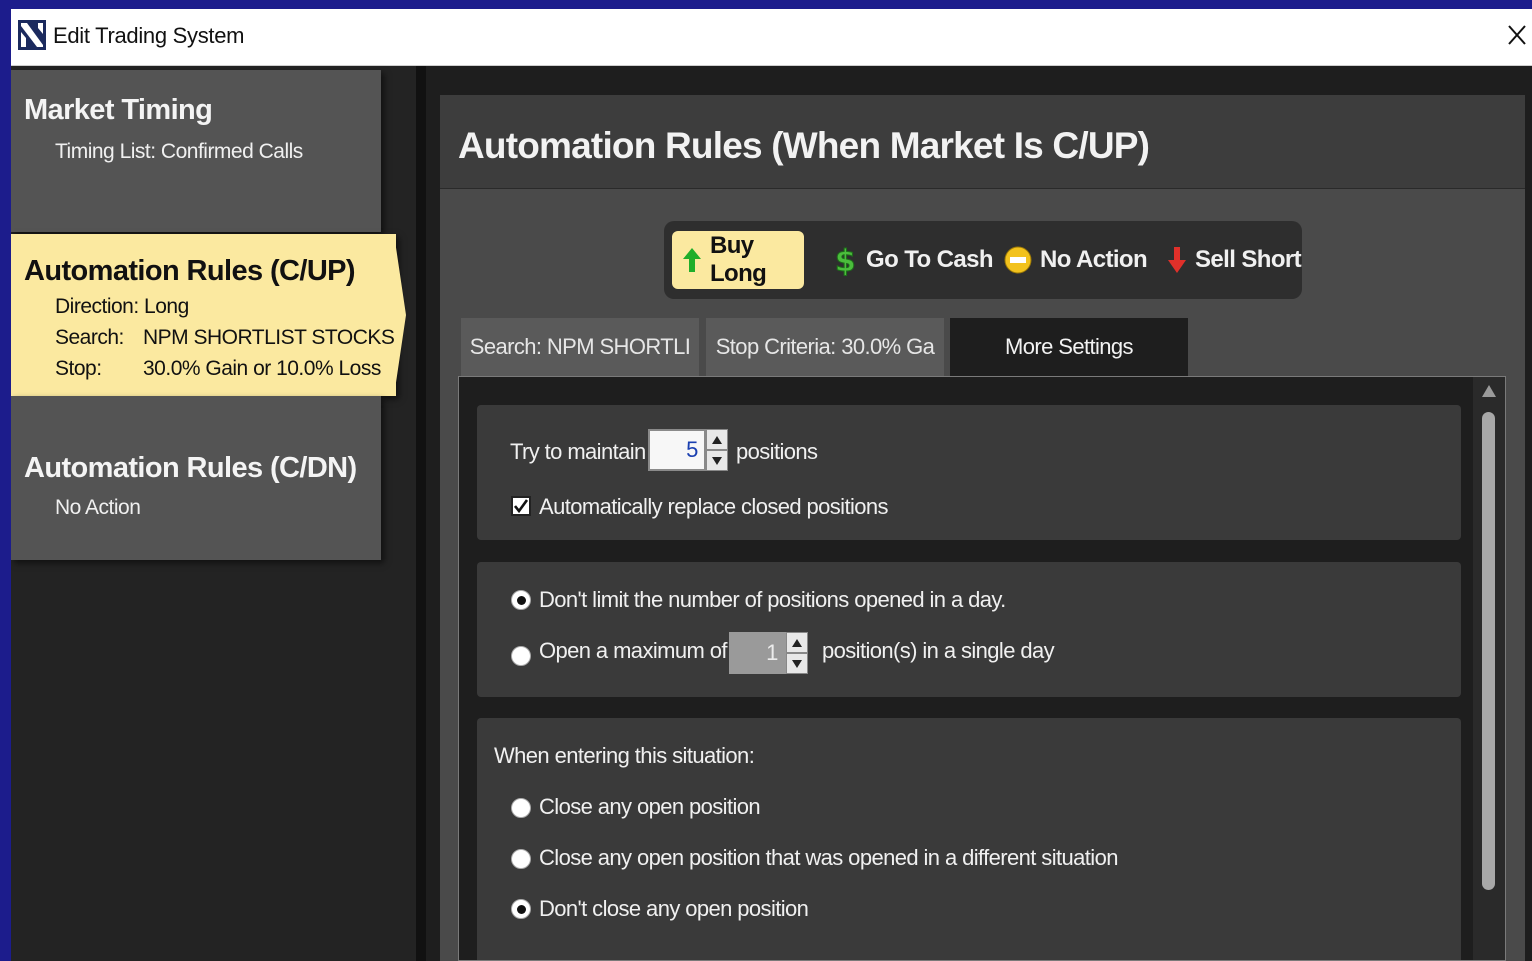  What do you see at coordinates (89, 337) in the screenshot?
I see `search-label: Search:` at bounding box center [89, 337].